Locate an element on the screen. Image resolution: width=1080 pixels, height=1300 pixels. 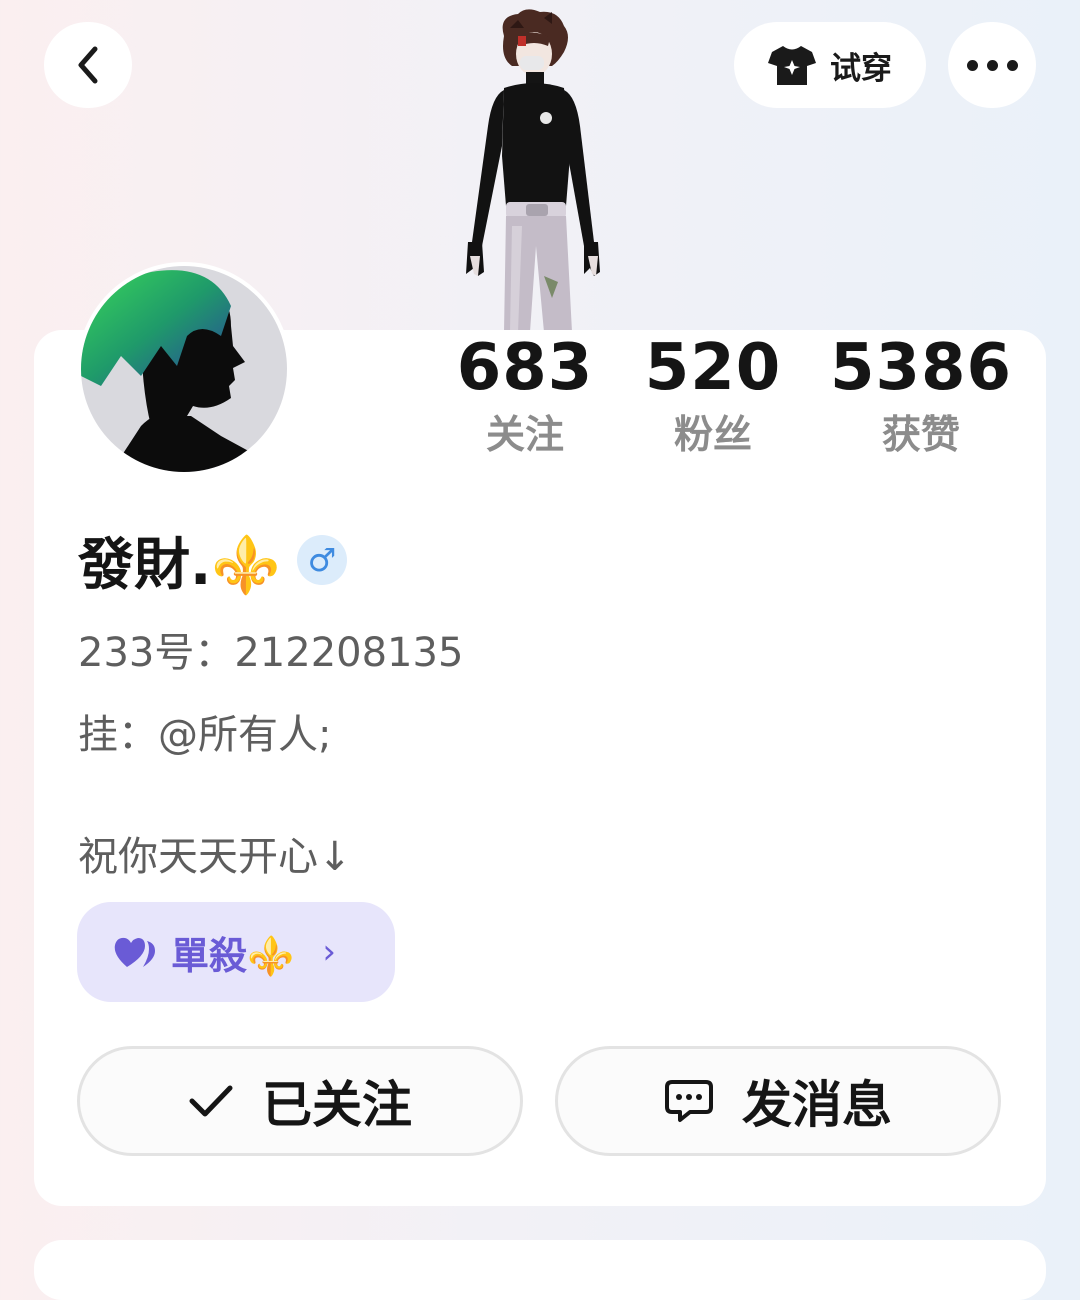
stat-likes-value: 5386 is located at coordinates (921, 368).